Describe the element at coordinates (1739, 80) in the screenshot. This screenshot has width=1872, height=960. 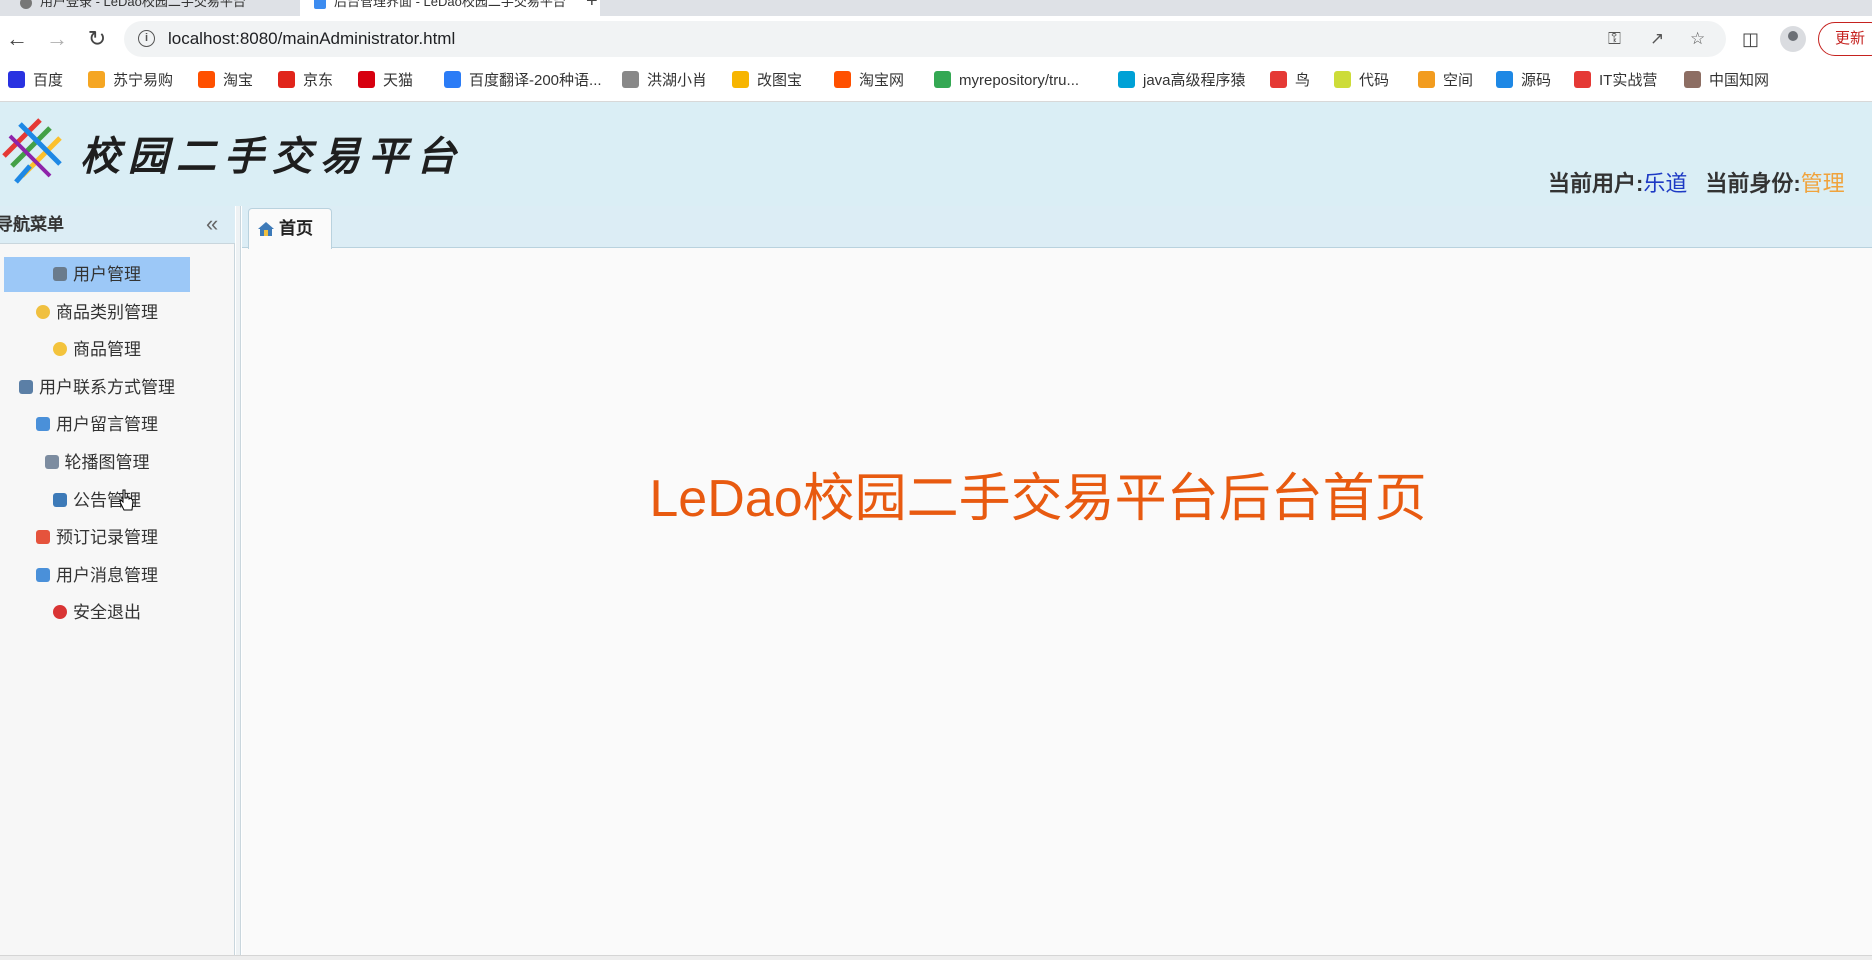
I see `bookmark-label: 中国知网` at that location.